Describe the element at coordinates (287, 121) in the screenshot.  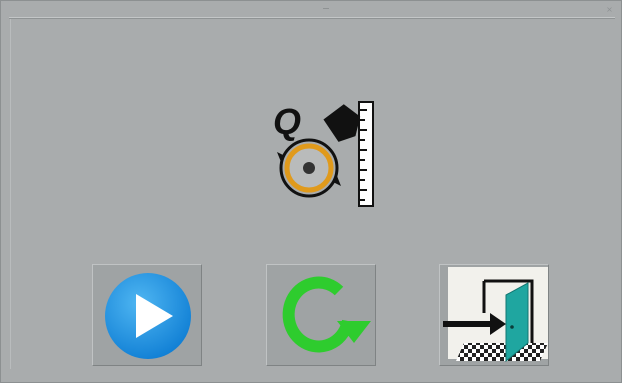
I see `logo-letter: Q` at that location.